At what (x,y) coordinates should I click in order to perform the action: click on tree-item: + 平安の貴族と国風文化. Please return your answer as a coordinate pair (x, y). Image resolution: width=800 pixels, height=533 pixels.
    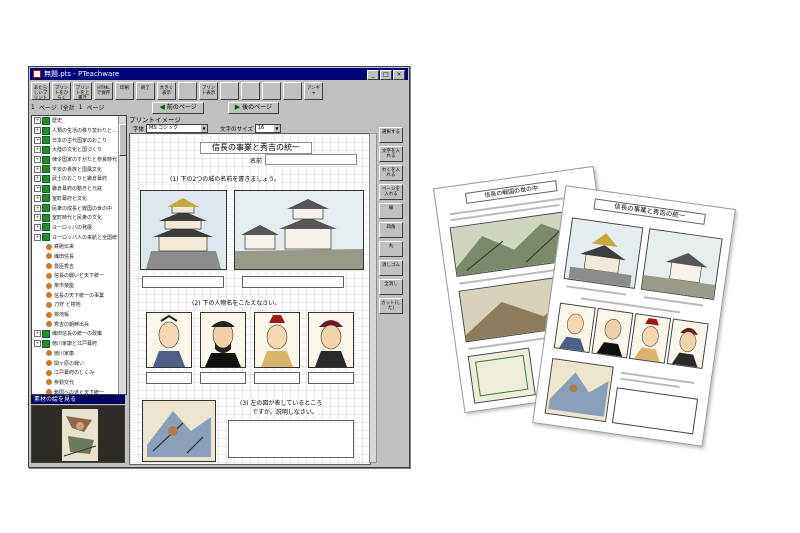
    Looking at the image, I should click on (79, 169).